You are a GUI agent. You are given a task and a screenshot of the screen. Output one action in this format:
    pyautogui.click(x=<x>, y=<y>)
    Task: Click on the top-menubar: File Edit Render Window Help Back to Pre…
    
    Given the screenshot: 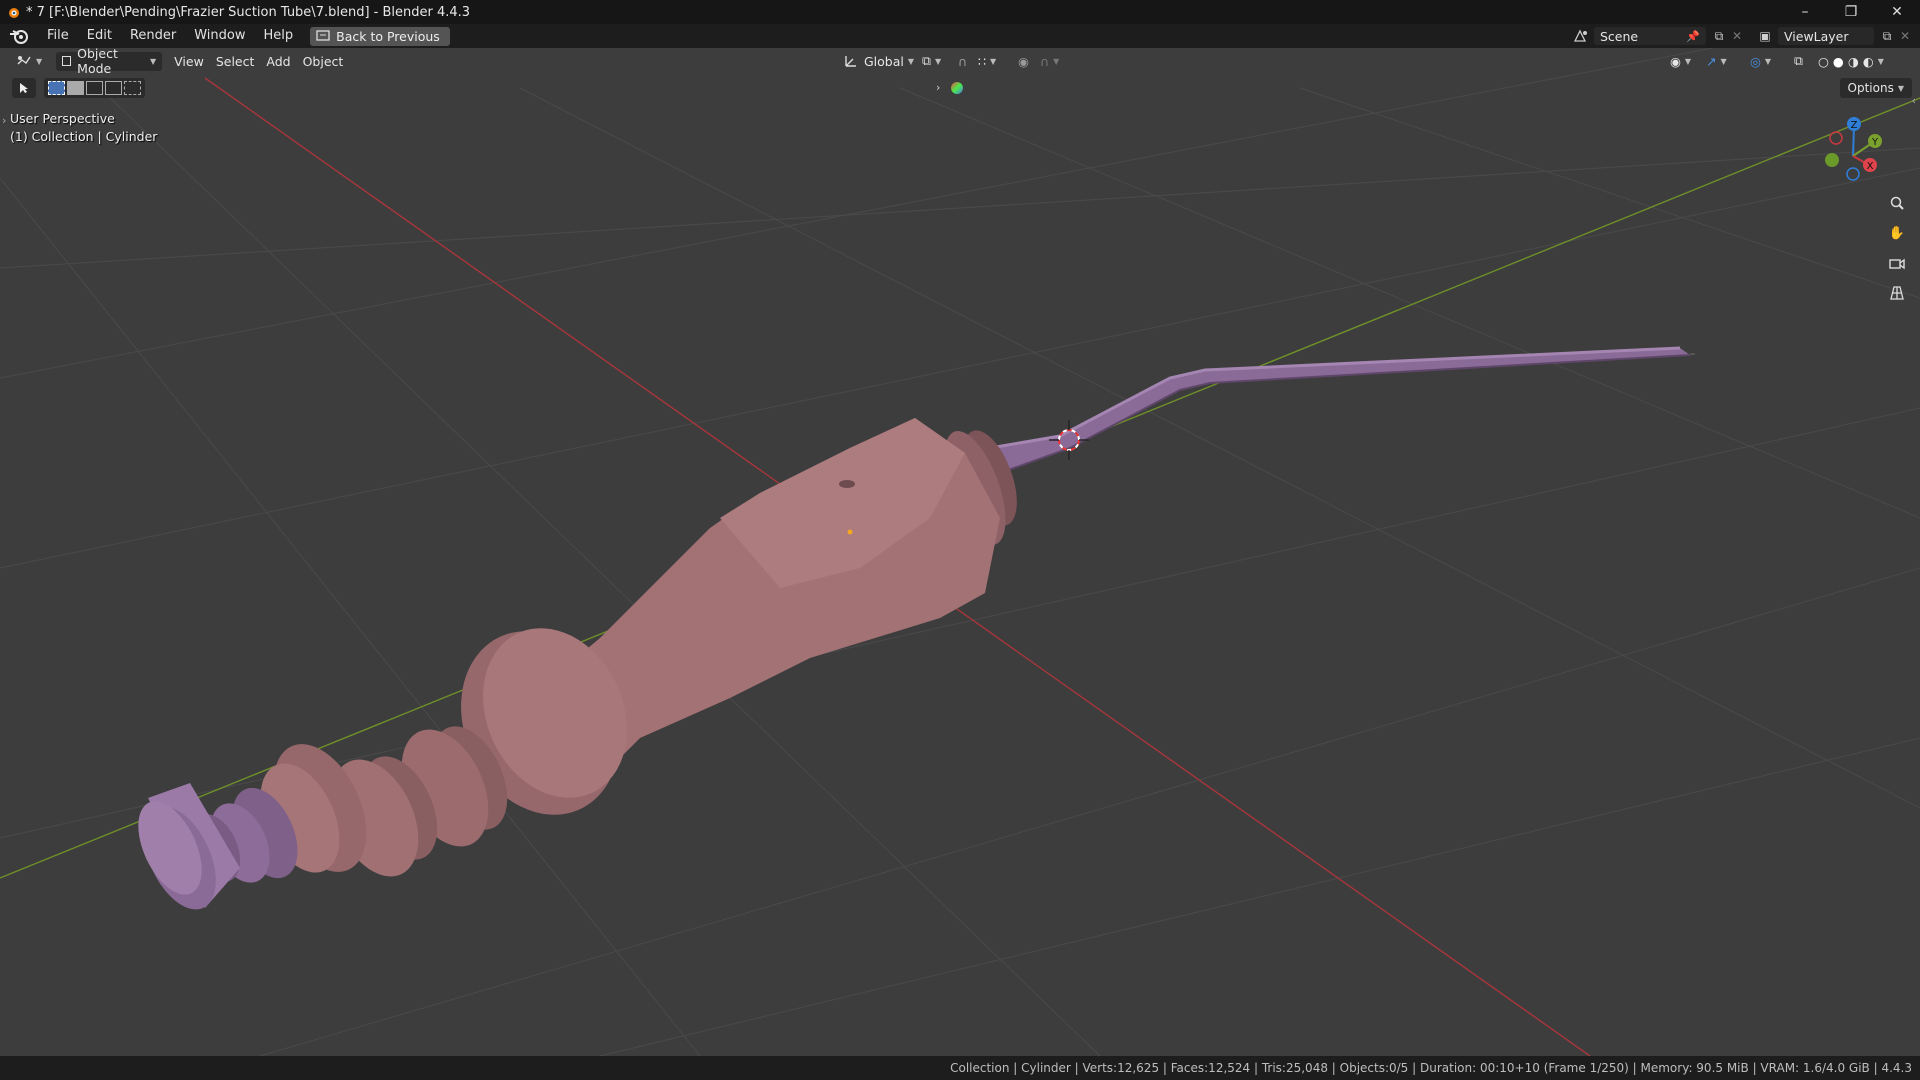 What is the action you would take?
    pyautogui.click(x=960, y=36)
    